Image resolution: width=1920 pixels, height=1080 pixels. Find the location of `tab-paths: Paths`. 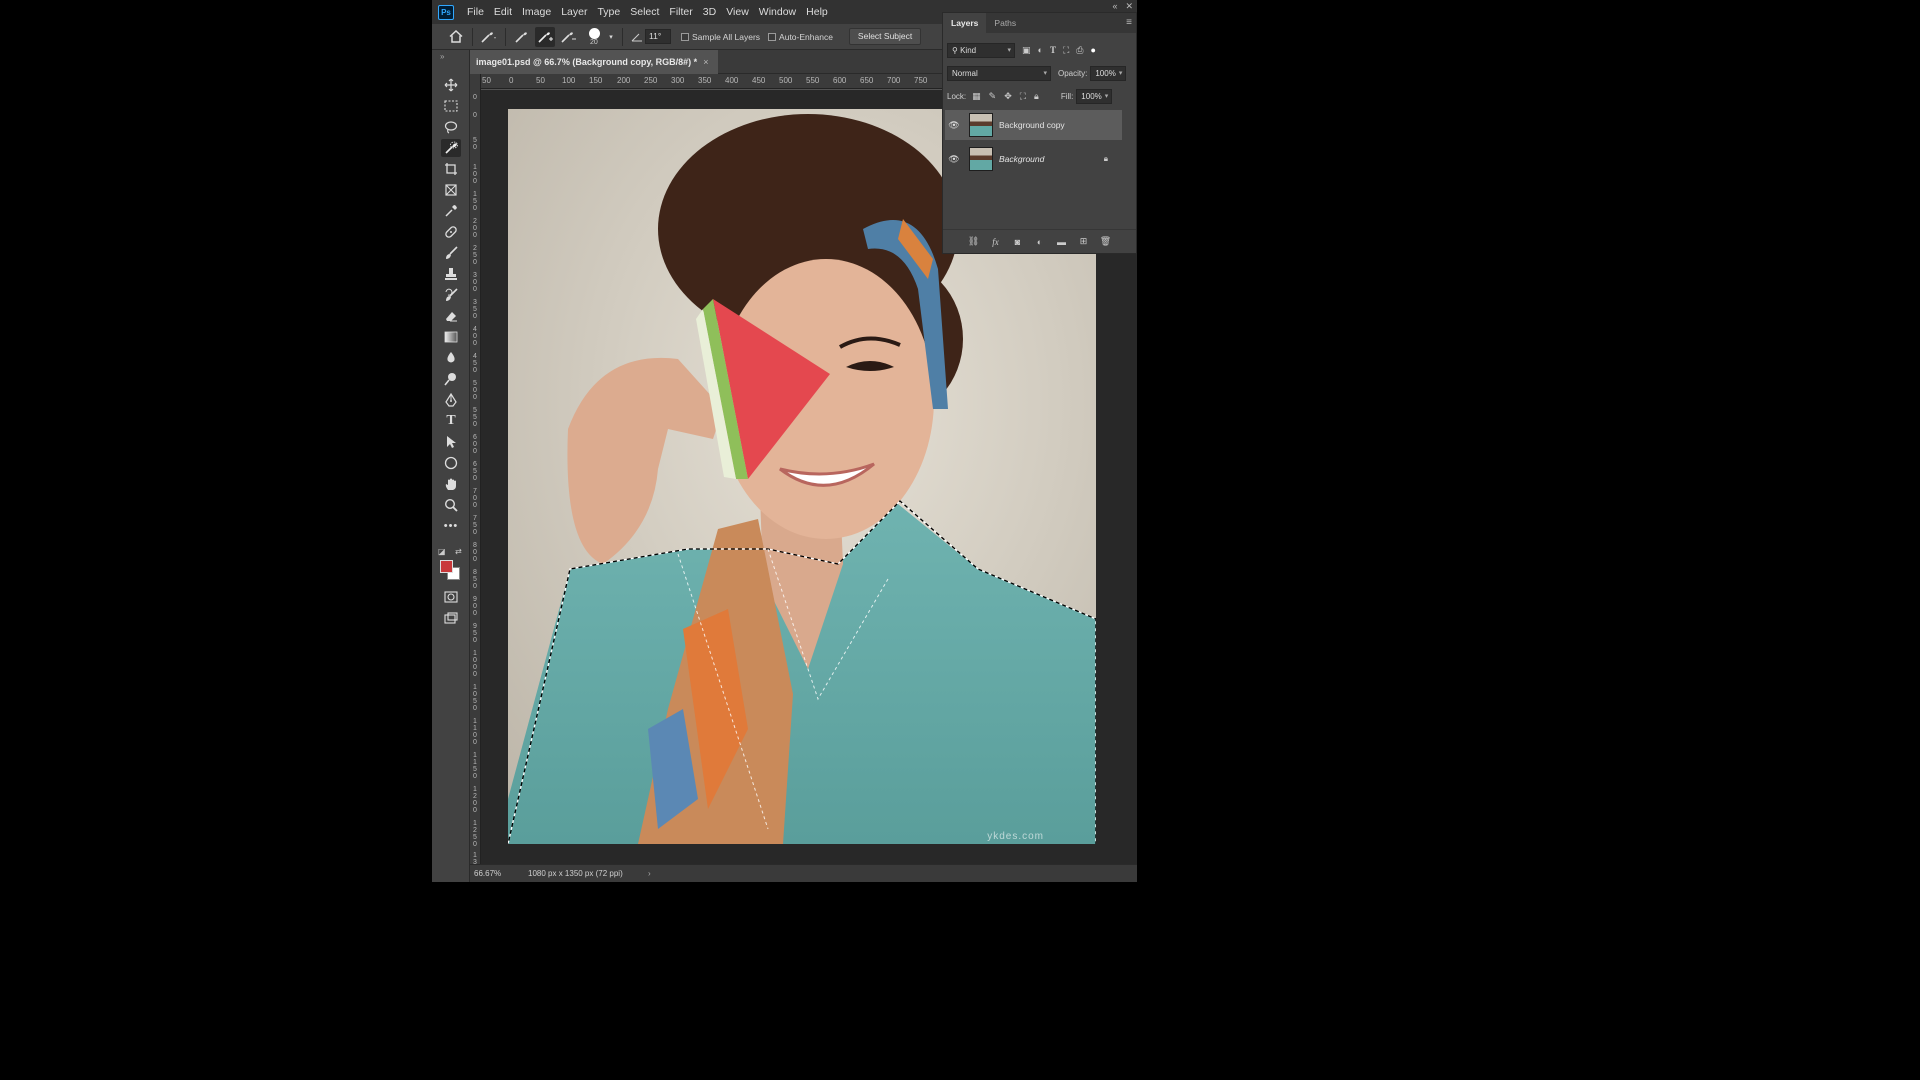

tab-paths: Paths is located at coordinates (1005, 23).